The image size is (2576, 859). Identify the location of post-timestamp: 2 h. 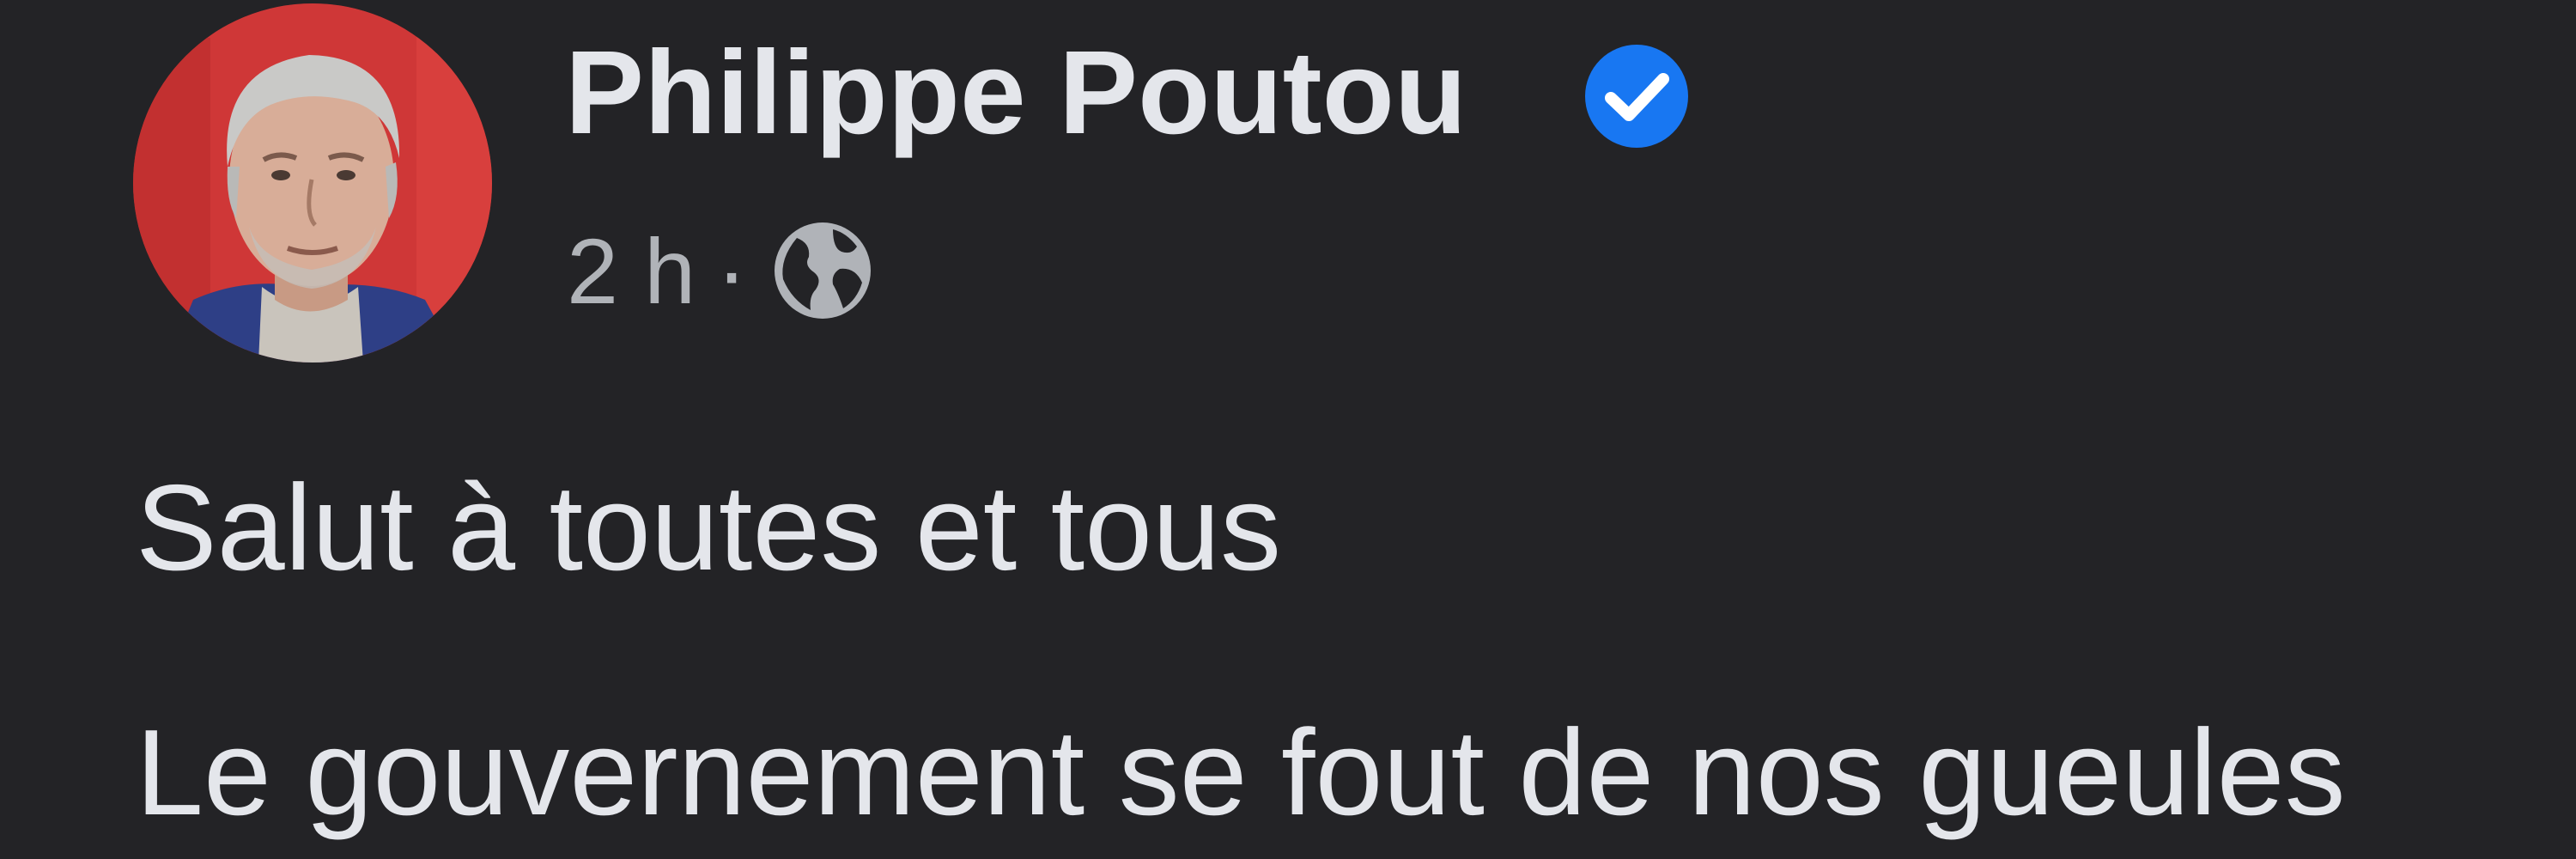
(631, 271).